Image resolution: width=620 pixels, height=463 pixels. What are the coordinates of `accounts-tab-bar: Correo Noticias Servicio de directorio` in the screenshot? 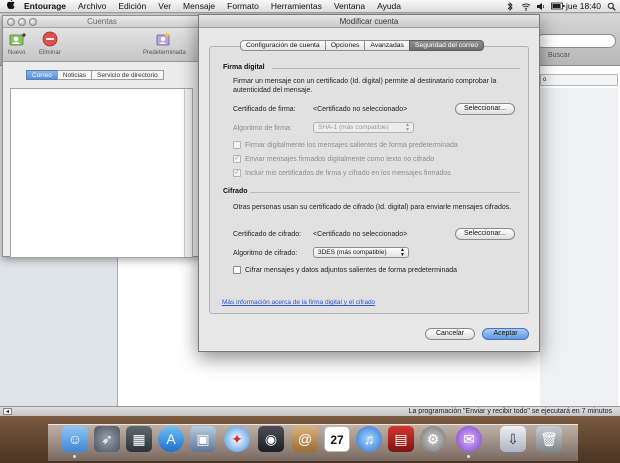 It's located at (95, 75).